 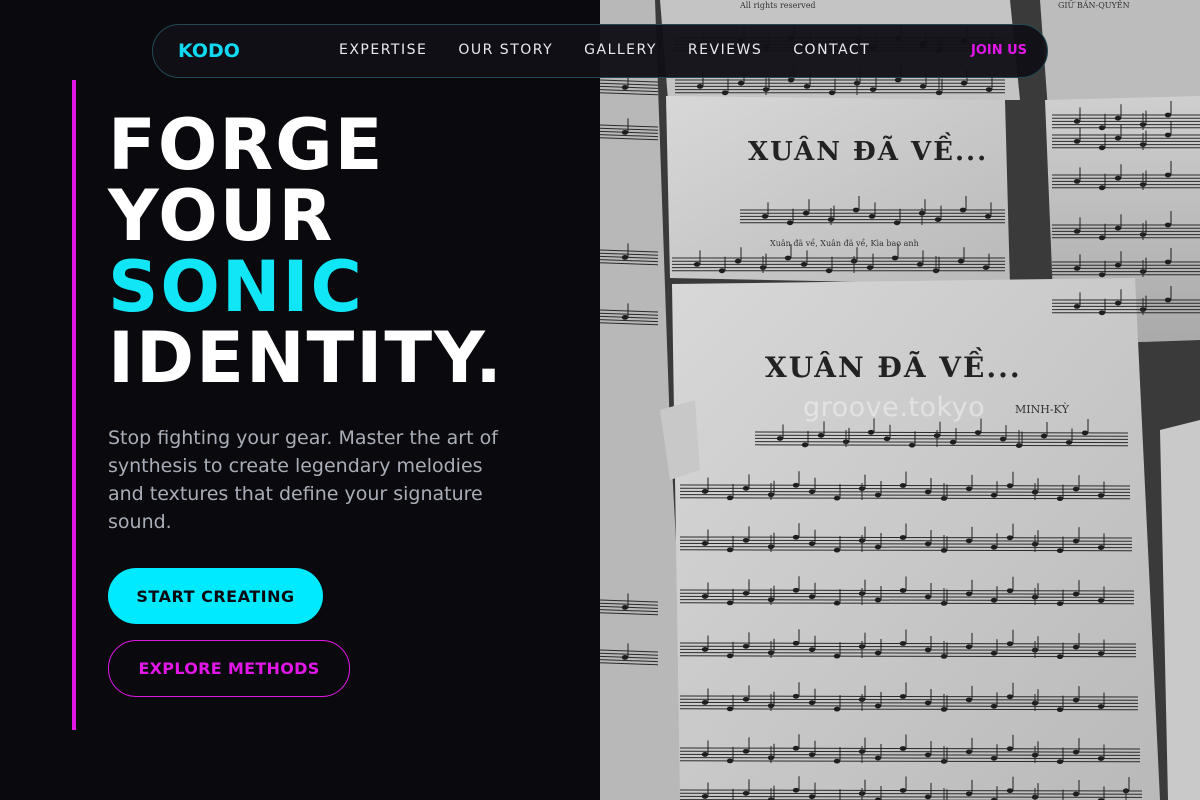 What do you see at coordinates (999, 50) in the screenshot?
I see `join-us-button: JOIN US` at bounding box center [999, 50].